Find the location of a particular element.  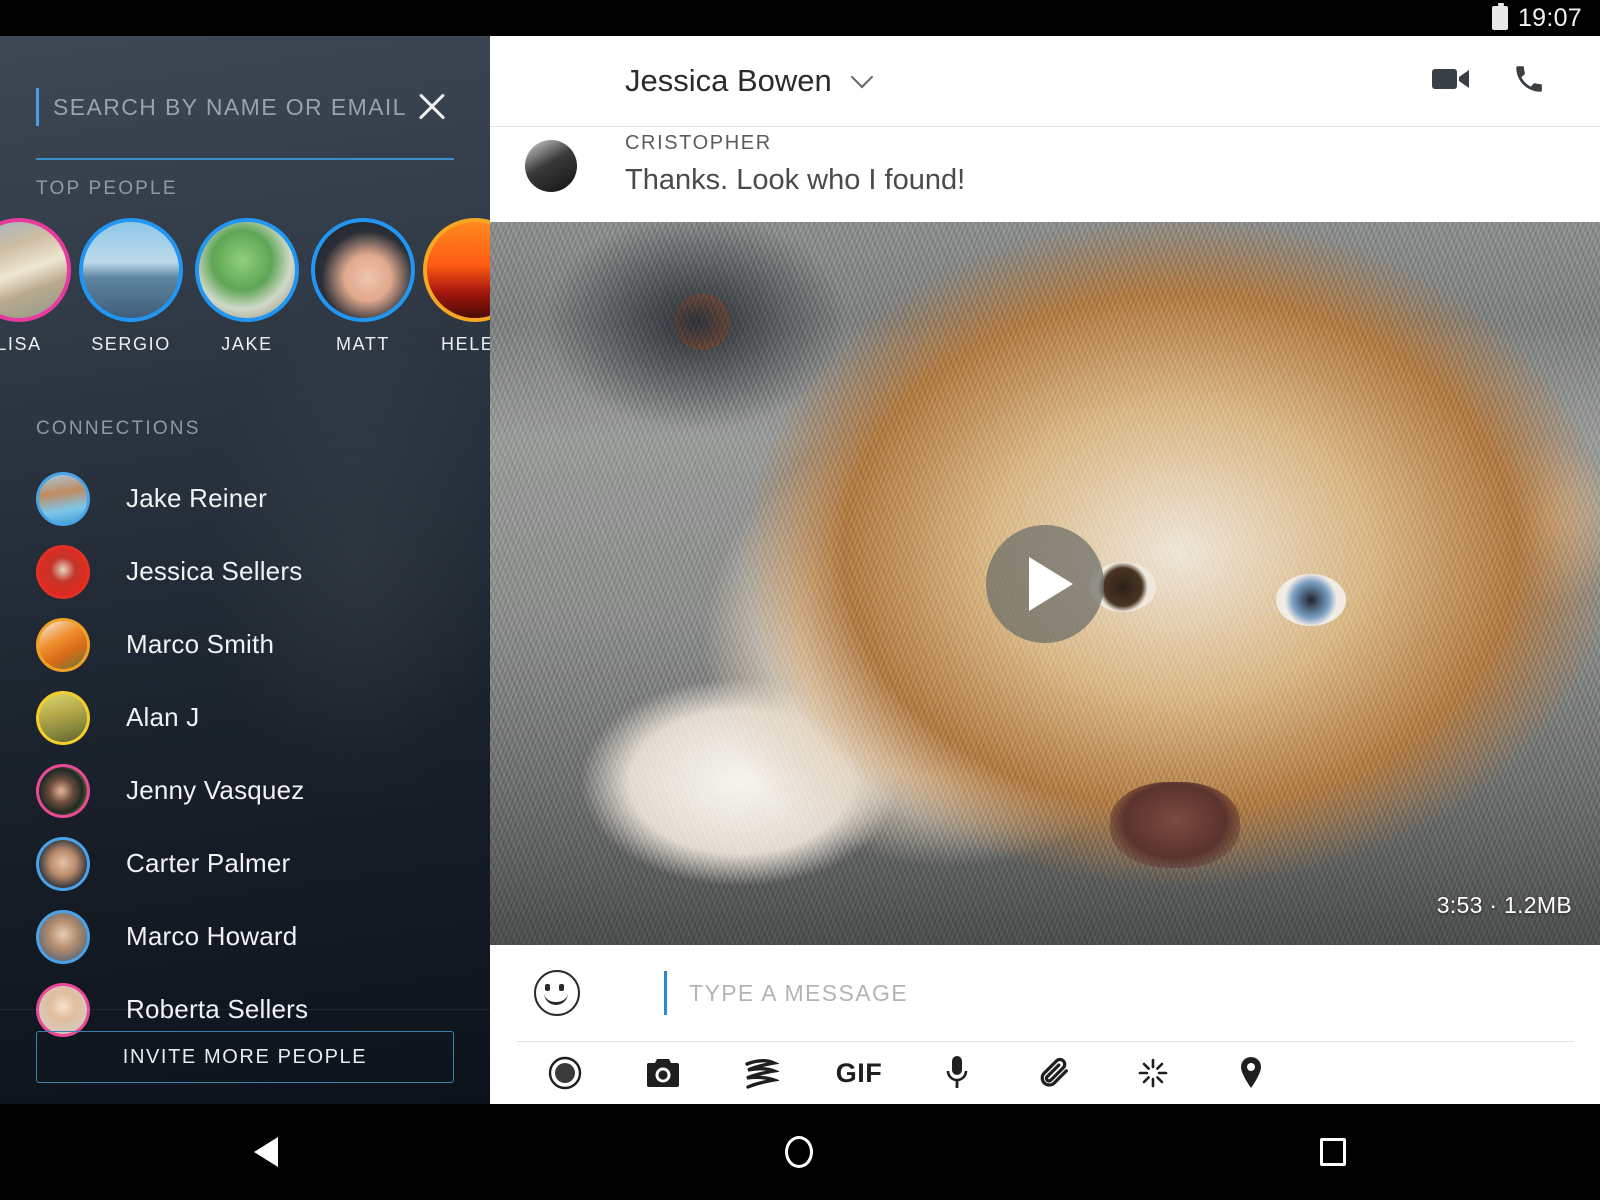

microphone-icon is located at coordinates (957, 1073).